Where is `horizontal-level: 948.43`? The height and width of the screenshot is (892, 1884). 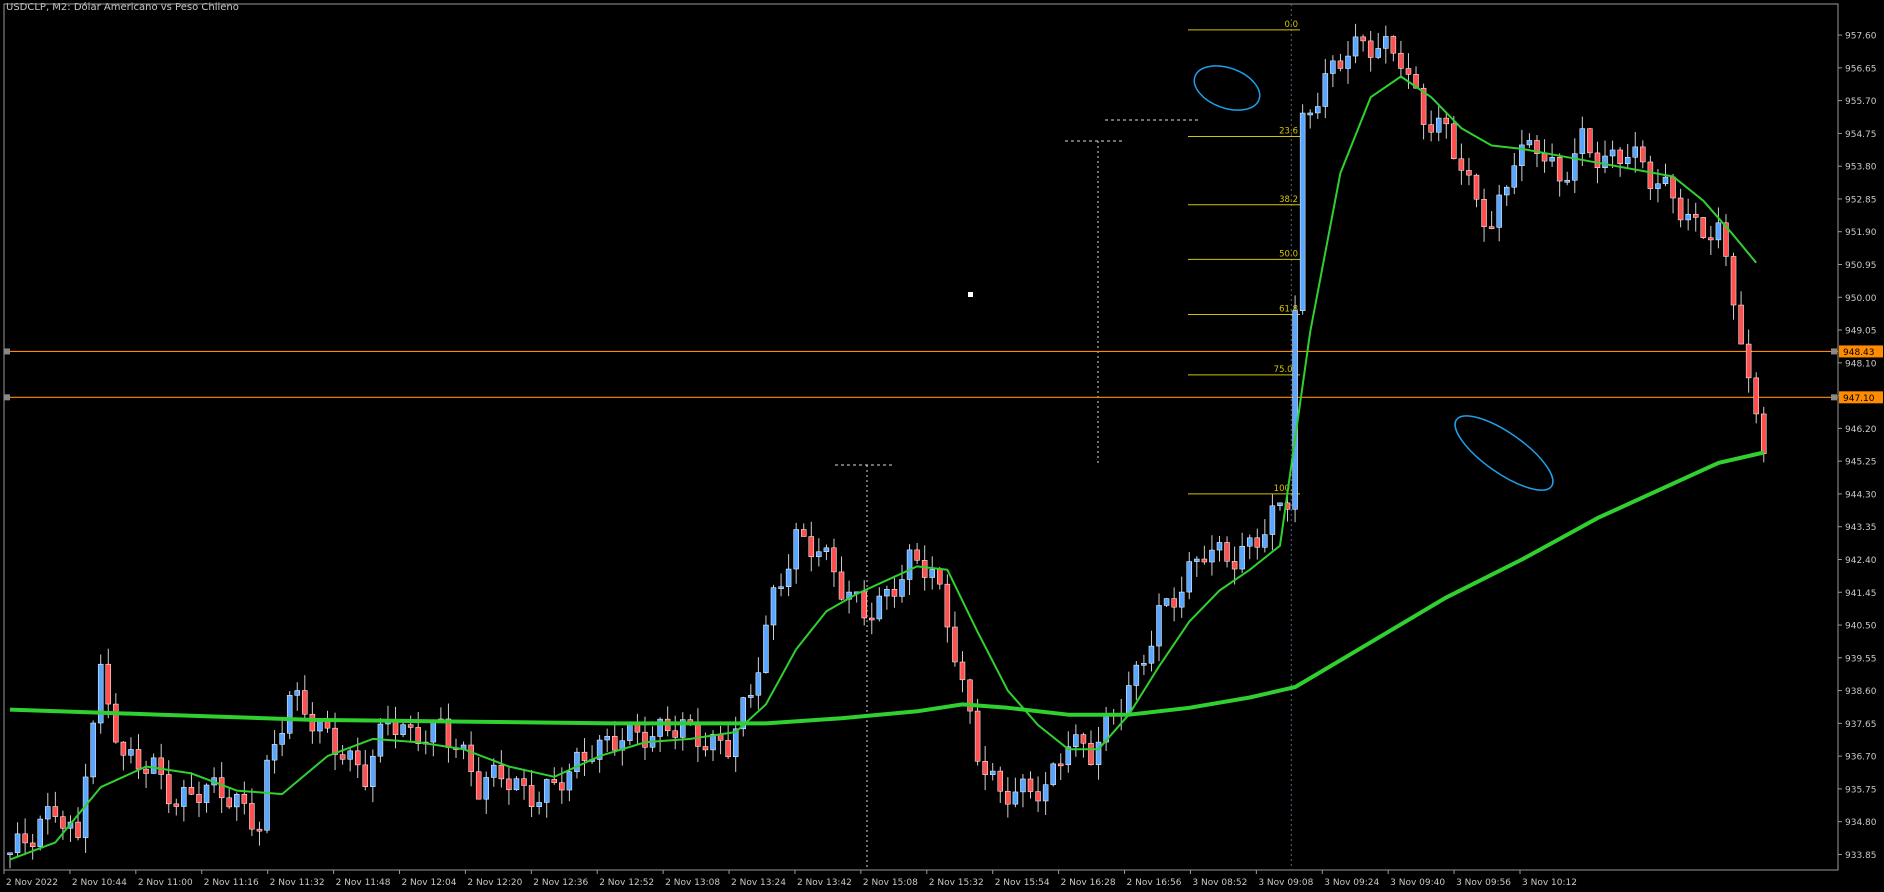
horizontal-level: 948.43 is located at coordinates (943, 351).